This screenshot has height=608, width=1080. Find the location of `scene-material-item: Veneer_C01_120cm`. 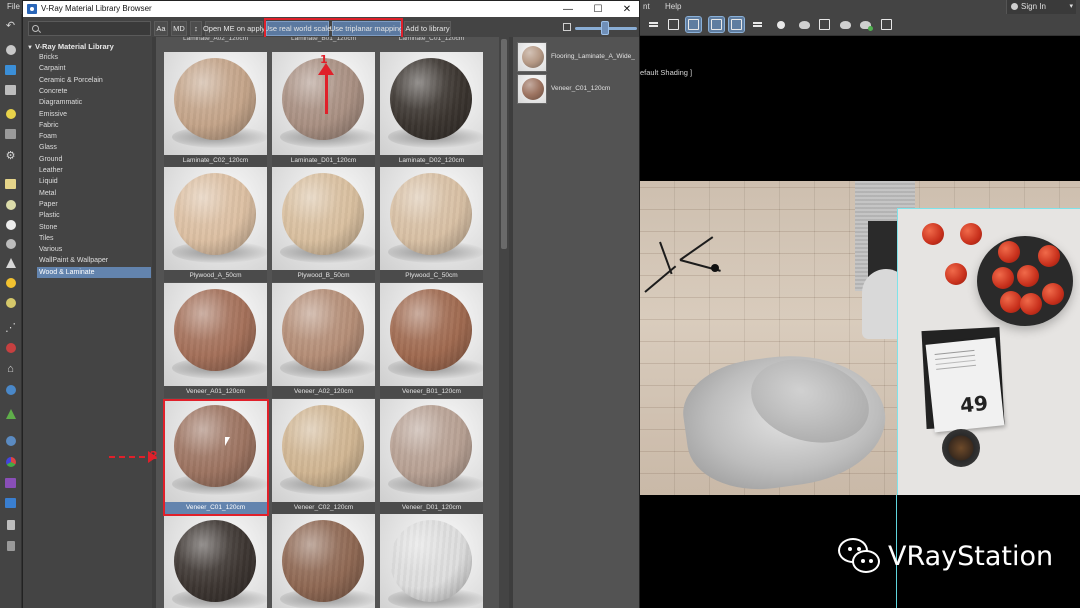

scene-material-item: Veneer_C01_120cm is located at coordinates (578, 90).